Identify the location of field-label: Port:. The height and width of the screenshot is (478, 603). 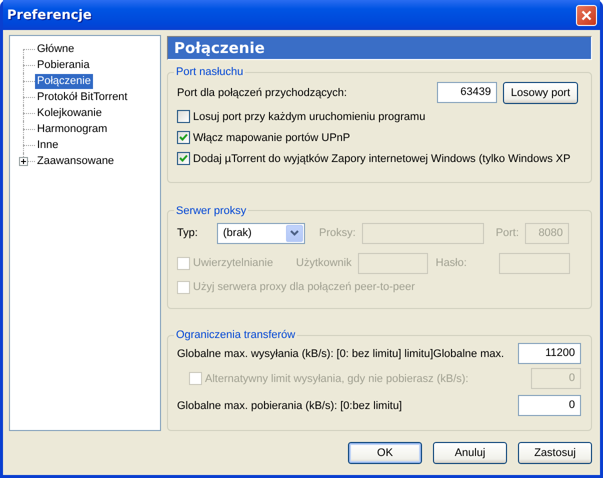
(507, 233).